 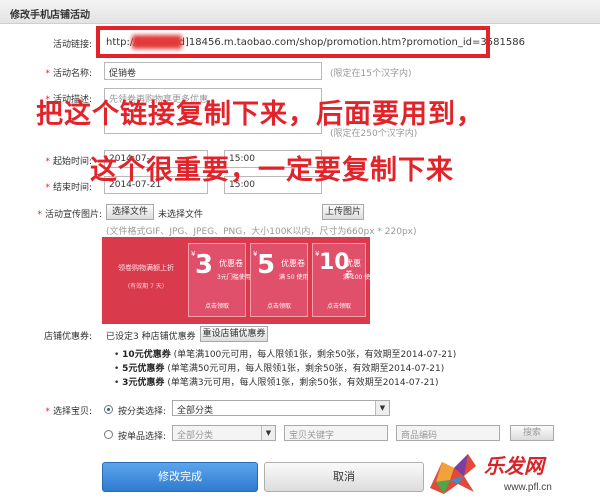 What do you see at coordinates (293, 42) in the screenshot?
I see `highlight-box` at bounding box center [293, 42].